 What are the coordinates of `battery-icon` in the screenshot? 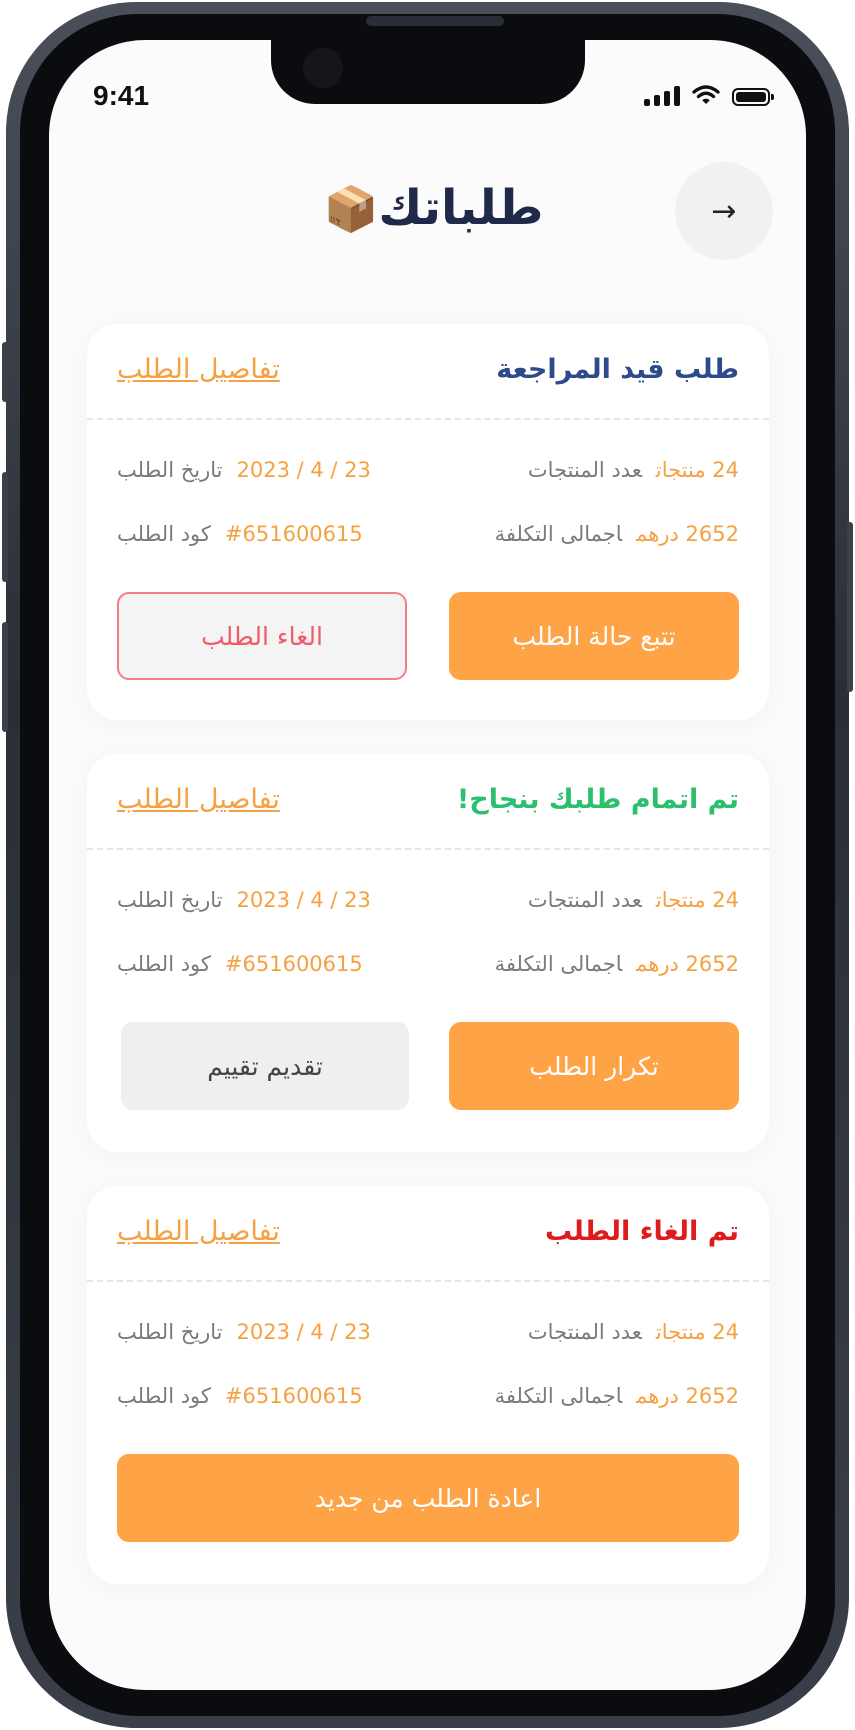 It's located at (753, 97).